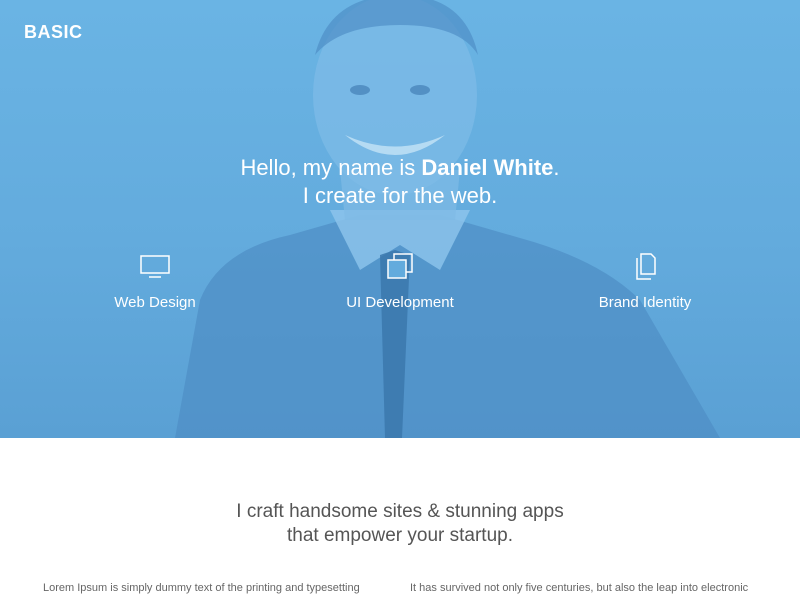 This screenshot has height=600, width=800. I want to click on service-web-design: Web Design, so click(155, 281).